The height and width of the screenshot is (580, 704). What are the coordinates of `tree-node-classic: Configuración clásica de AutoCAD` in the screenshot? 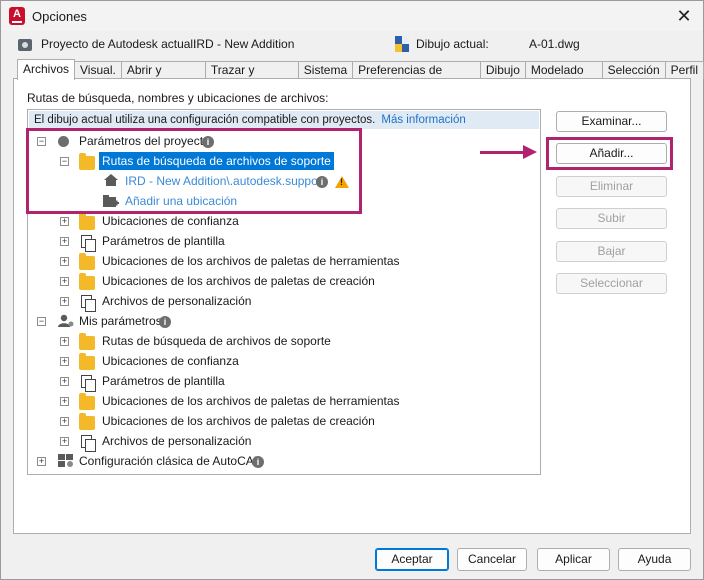 It's located at (170, 461).